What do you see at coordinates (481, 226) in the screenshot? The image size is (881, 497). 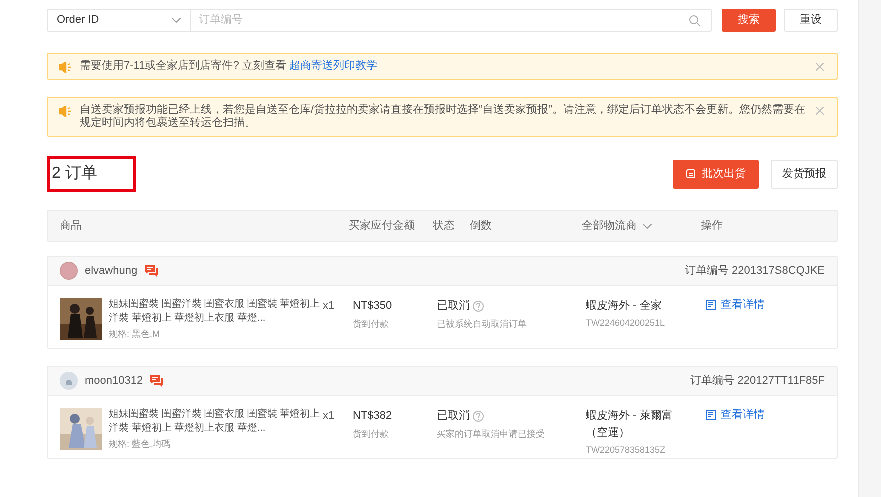 I see `column-header: 倒数` at bounding box center [481, 226].